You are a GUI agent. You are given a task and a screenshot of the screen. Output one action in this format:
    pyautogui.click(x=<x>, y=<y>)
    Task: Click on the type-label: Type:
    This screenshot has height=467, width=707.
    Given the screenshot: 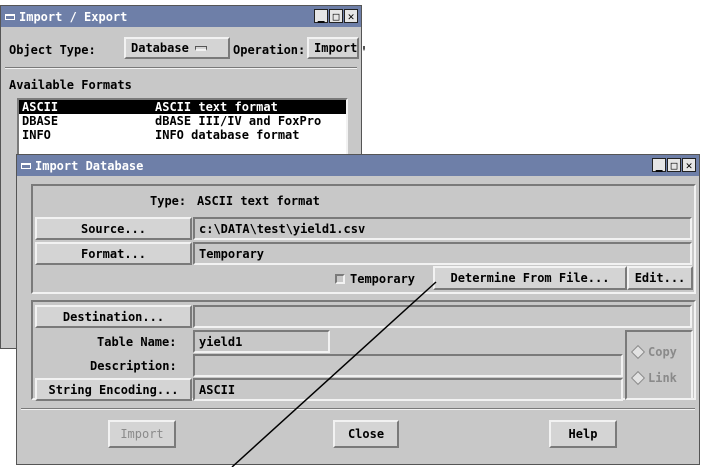 What is the action you would take?
    pyautogui.click(x=168, y=201)
    